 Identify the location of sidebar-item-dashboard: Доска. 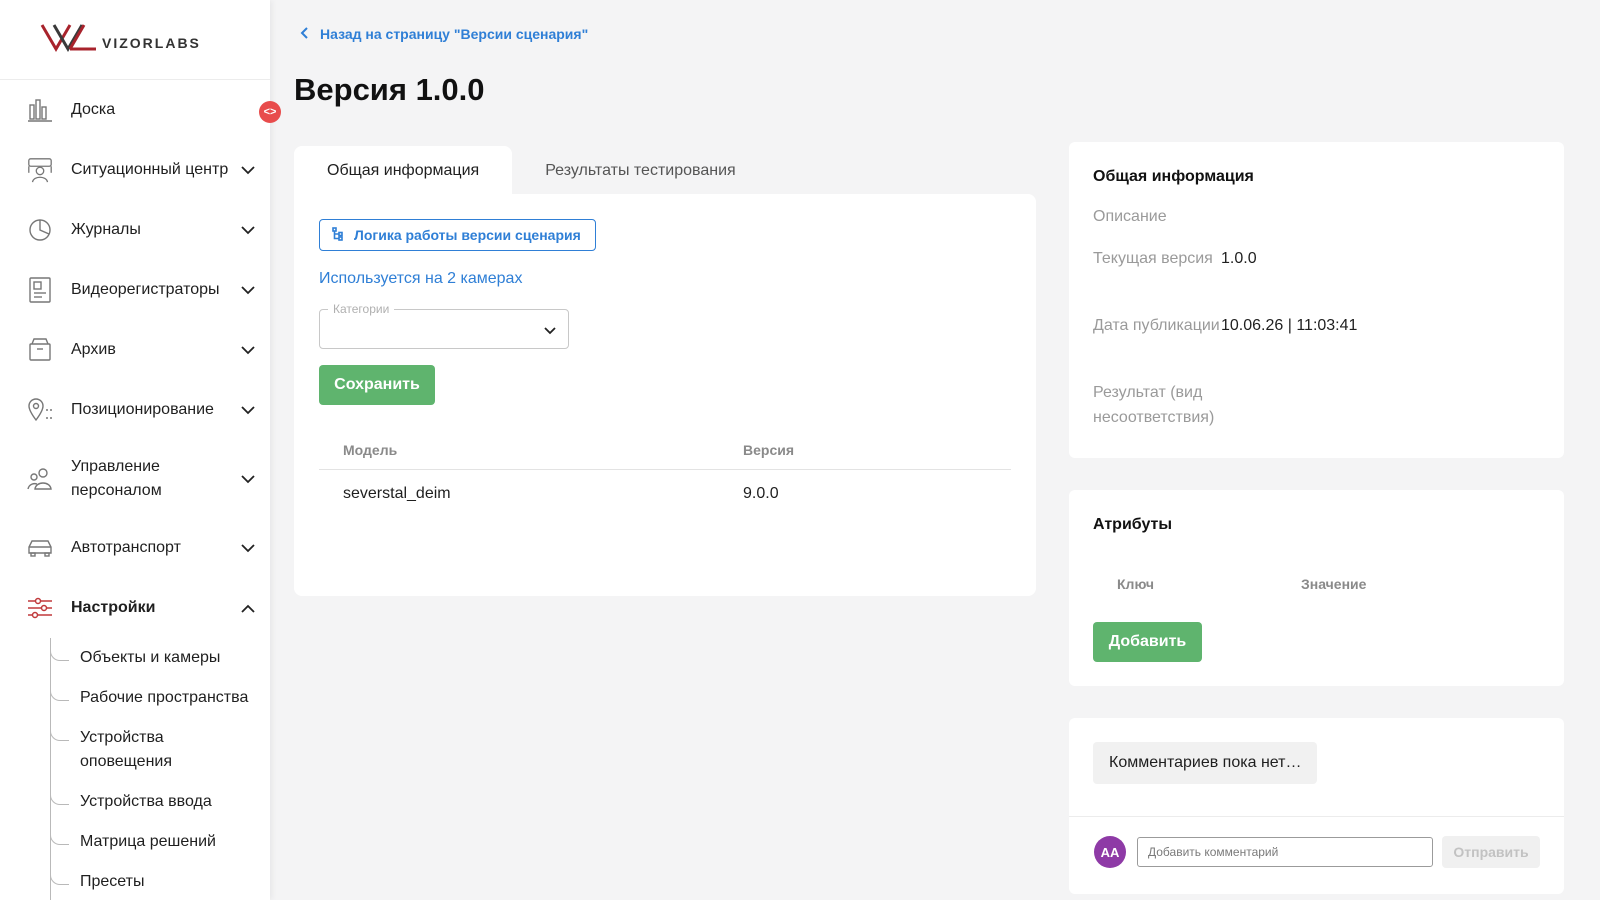
(135, 110).